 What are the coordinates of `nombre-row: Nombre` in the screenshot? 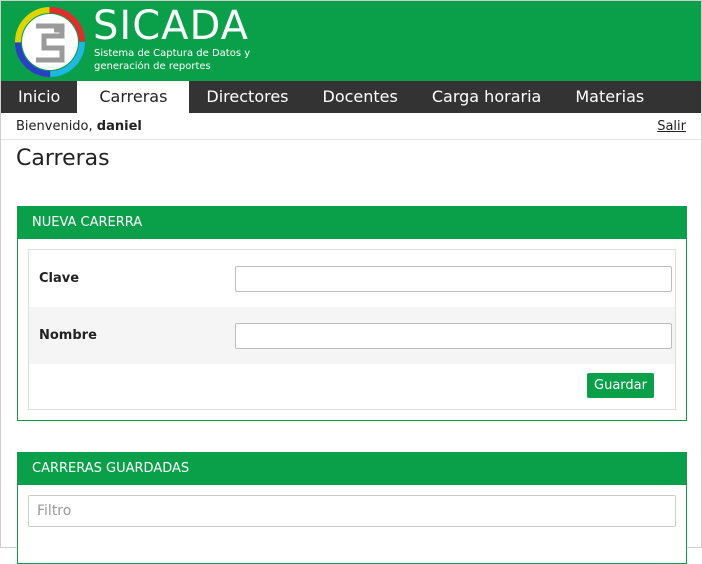 It's located at (352, 335).